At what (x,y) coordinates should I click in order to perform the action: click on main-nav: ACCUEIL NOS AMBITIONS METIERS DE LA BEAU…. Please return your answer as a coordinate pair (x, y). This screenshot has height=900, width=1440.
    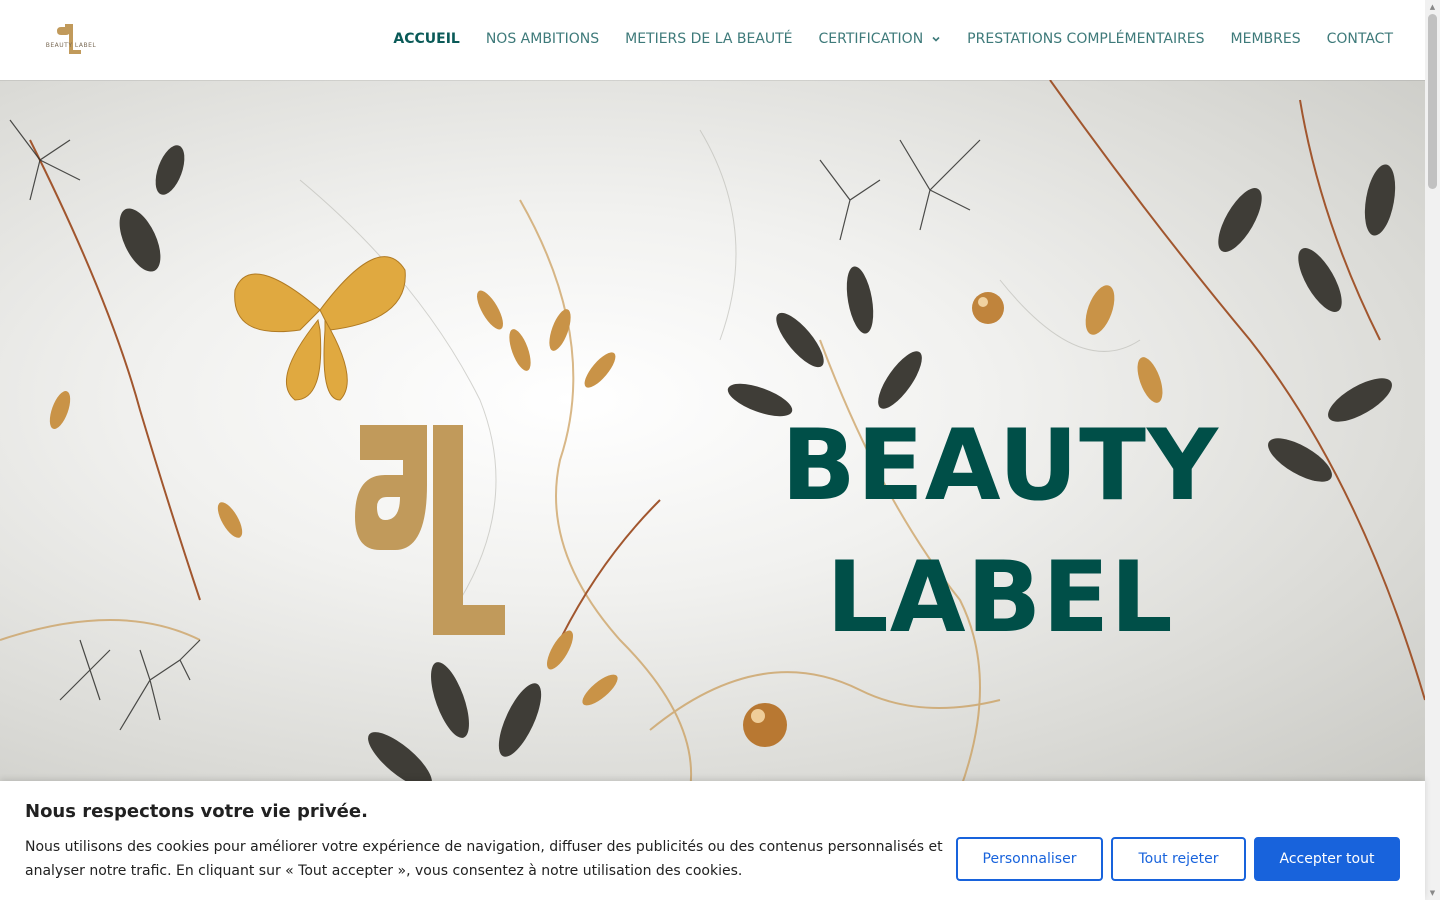
    Looking at the image, I should click on (880, 39).